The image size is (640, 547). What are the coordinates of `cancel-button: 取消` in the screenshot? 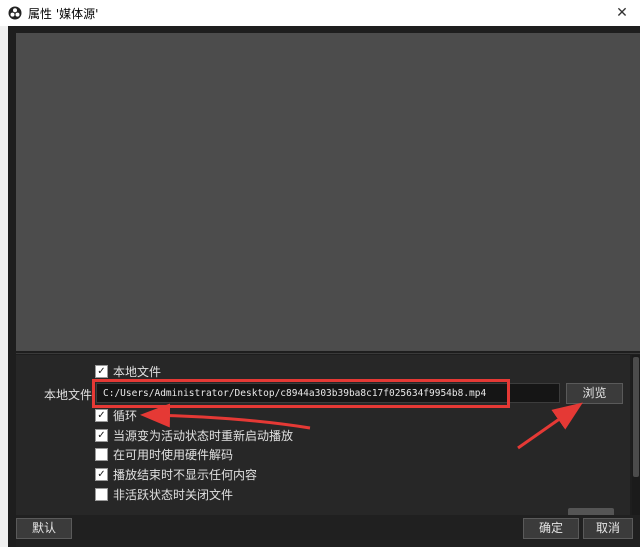 It's located at (608, 528).